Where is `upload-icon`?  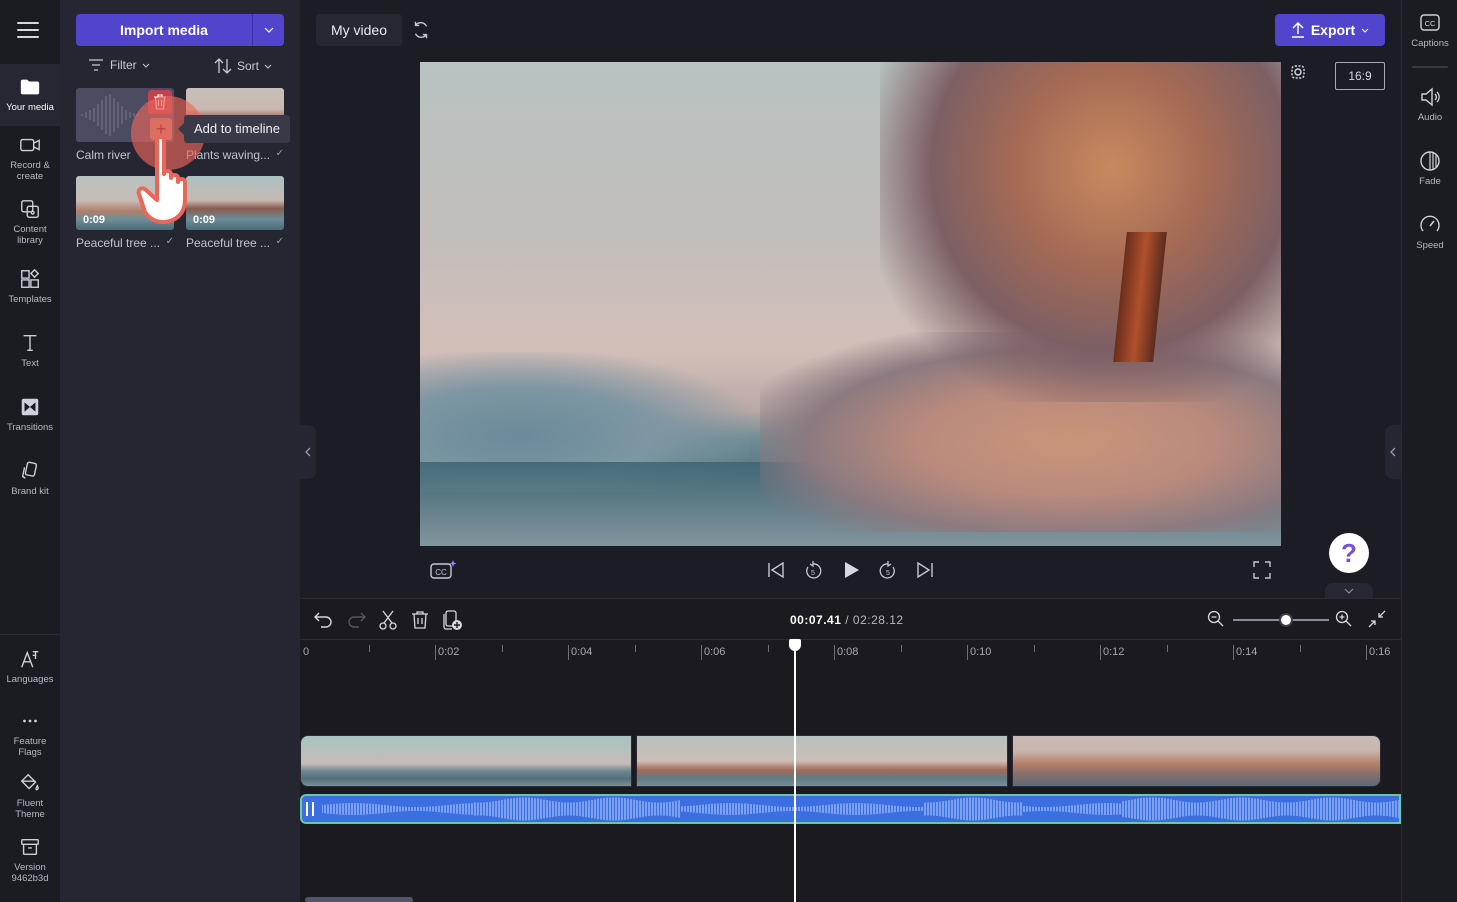
upload-icon is located at coordinates (1297, 30).